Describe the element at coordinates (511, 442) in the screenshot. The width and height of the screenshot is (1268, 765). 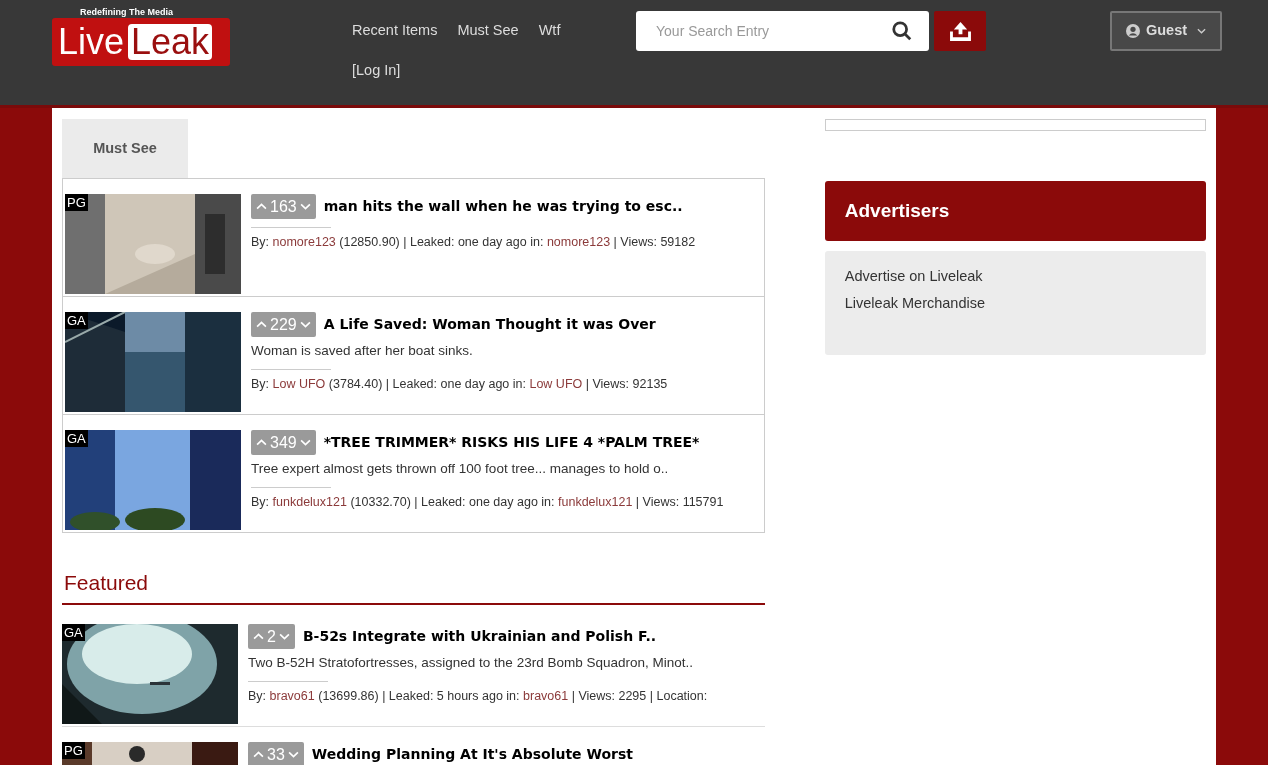
I see `video-title: *TREE TRIMMER* RISKS HIS LIFE 4 *PALM TREE*` at that location.